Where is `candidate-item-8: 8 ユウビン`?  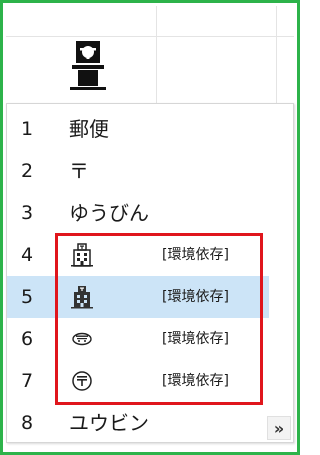 candidate-item-8: 8 ユウビン is located at coordinates (138, 423).